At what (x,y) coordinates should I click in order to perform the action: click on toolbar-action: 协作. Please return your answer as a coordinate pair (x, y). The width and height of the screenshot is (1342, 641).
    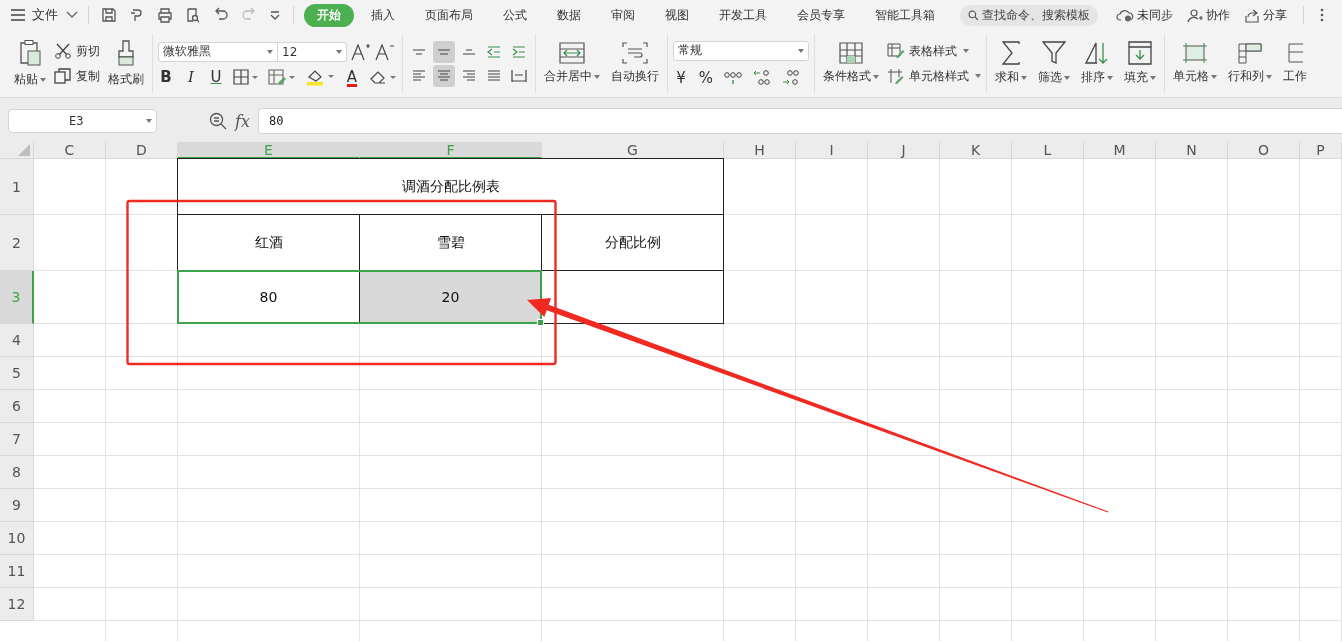
    Looking at the image, I should click on (1208, 15).